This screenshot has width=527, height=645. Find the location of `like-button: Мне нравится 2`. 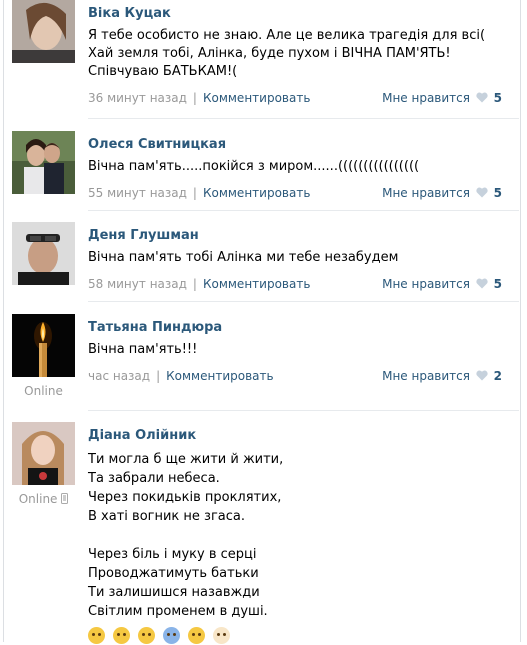

like-button: Мне нравится 2 is located at coordinates (442, 376).